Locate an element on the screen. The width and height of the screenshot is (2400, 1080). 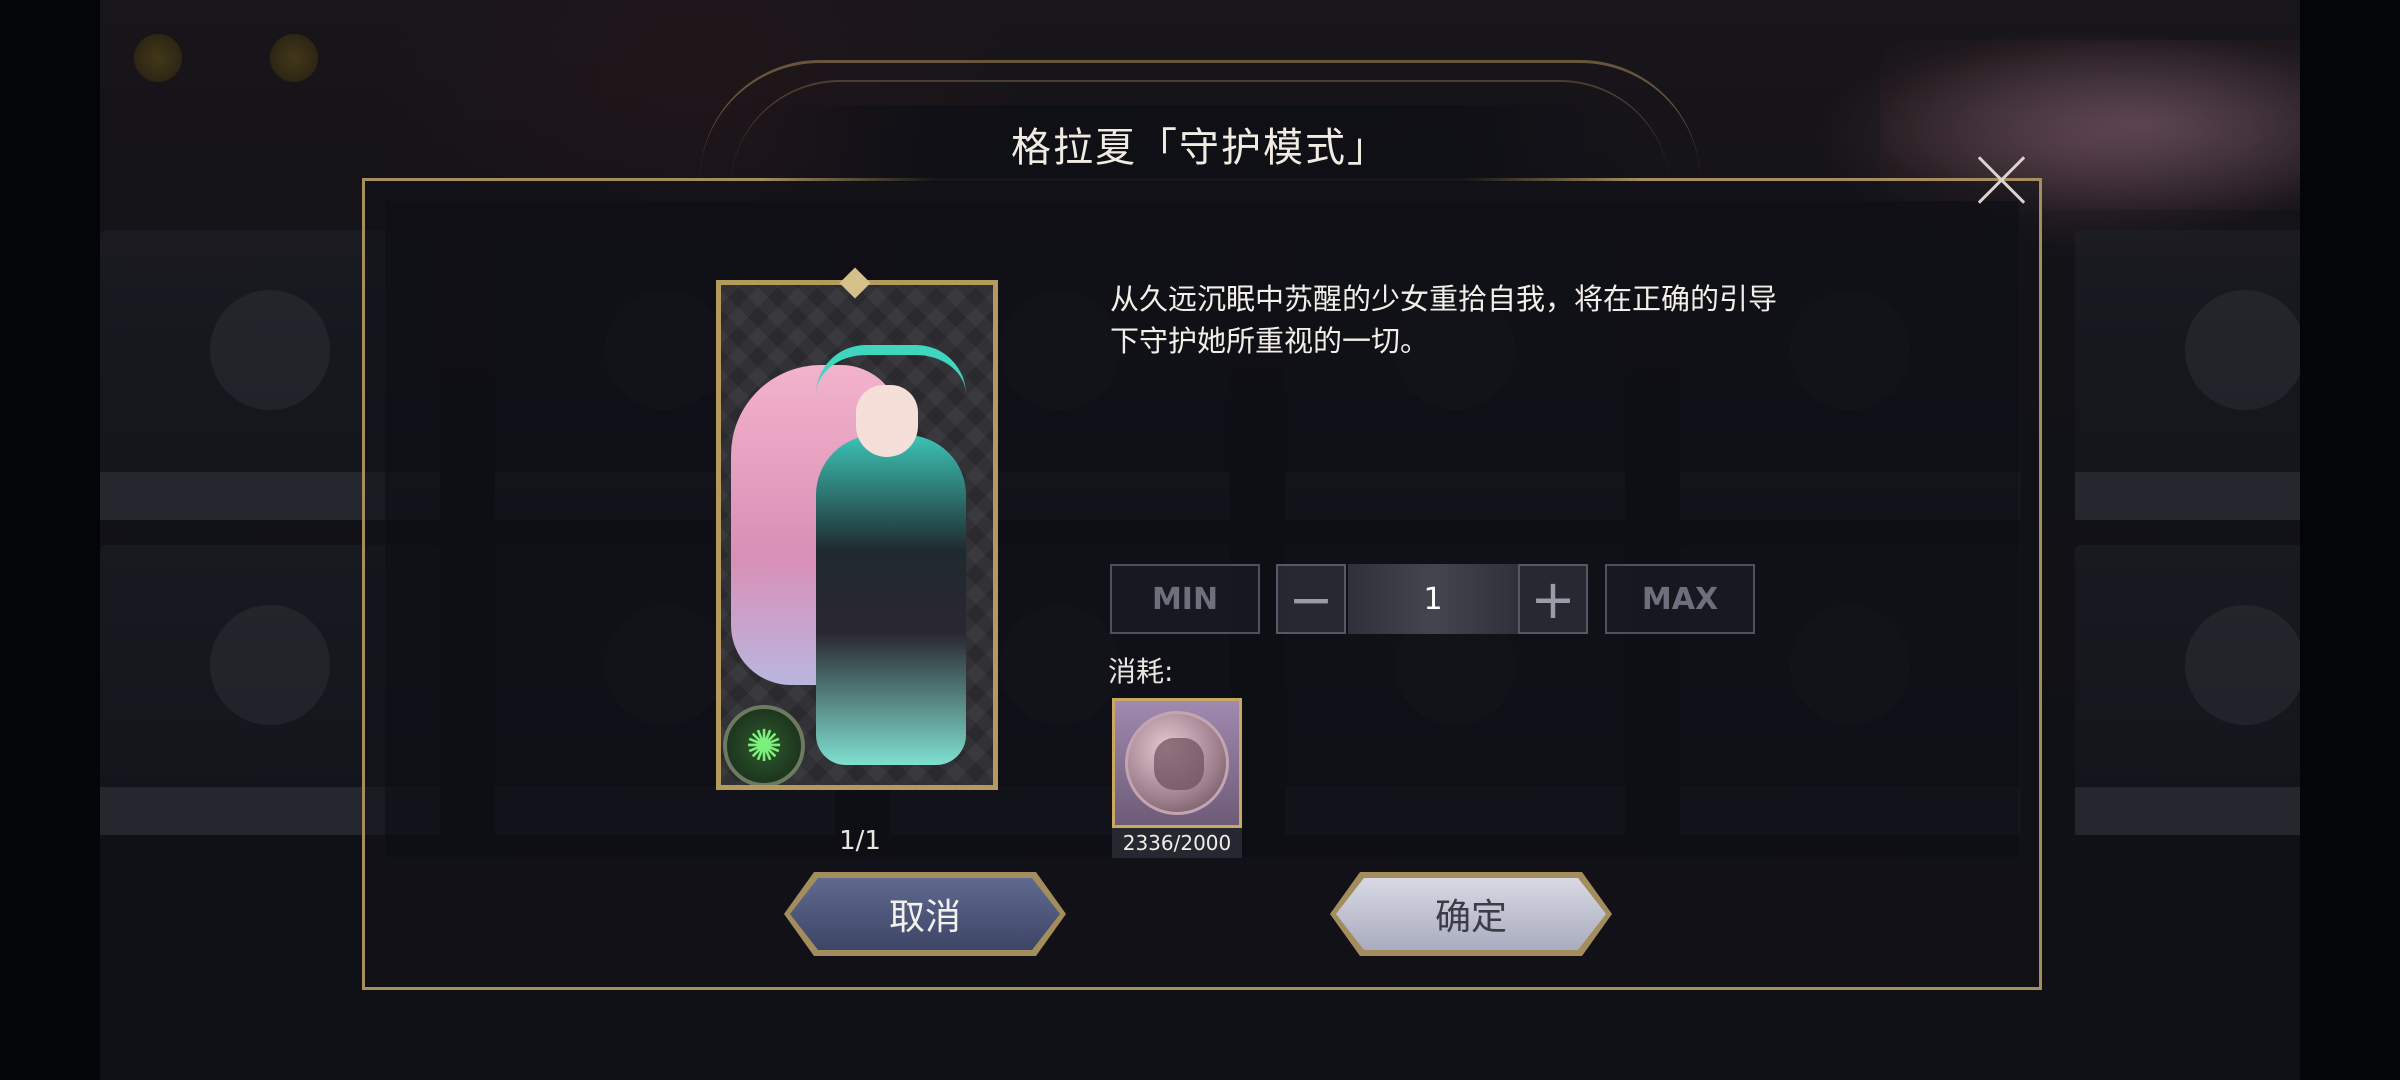
cancel-button: 取消 is located at coordinates (925, 914).